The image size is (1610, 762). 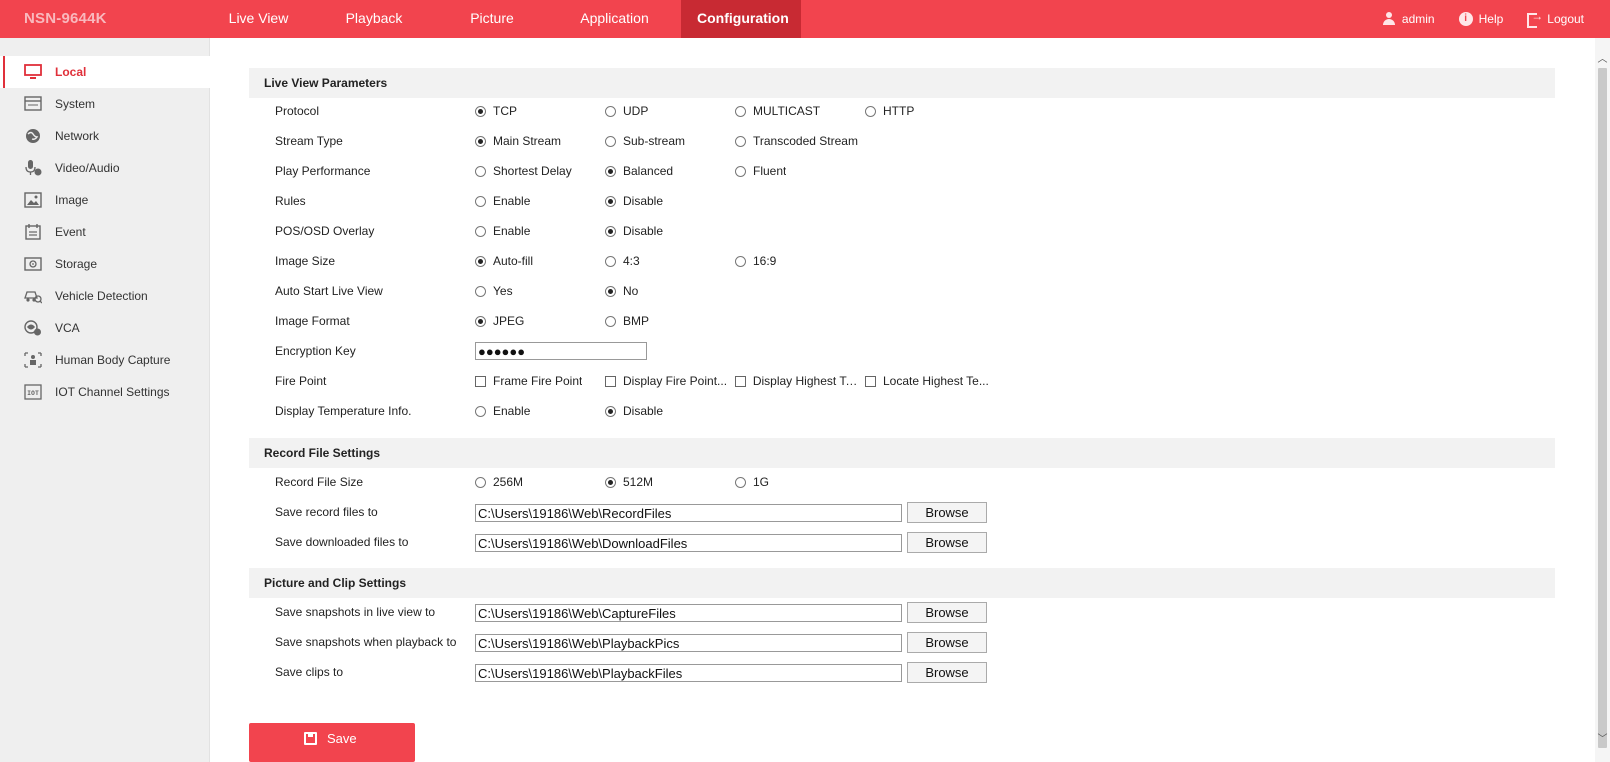 What do you see at coordinates (537, 381) in the screenshot?
I see `fire-point-frame-checkbox: Frame Fire Point` at bounding box center [537, 381].